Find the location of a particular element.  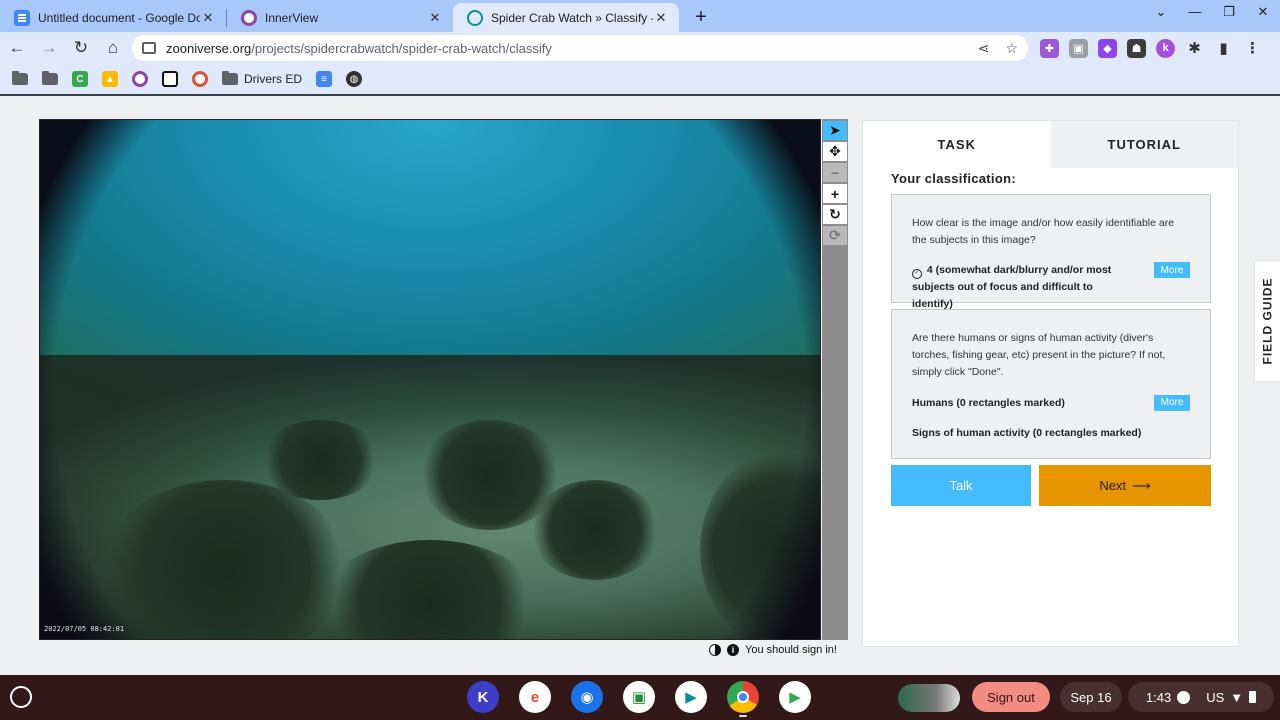

pan-tool-button: ✥ is located at coordinates (835, 151).